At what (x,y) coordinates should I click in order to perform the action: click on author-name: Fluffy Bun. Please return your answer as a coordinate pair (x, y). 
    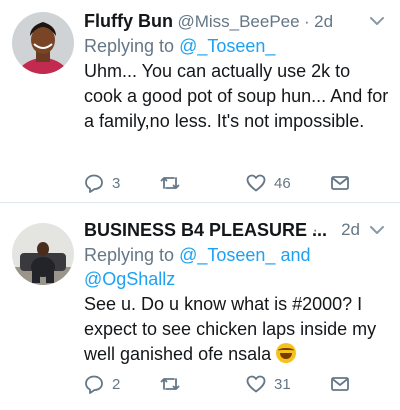
    Looking at the image, I should click on (128, 21).